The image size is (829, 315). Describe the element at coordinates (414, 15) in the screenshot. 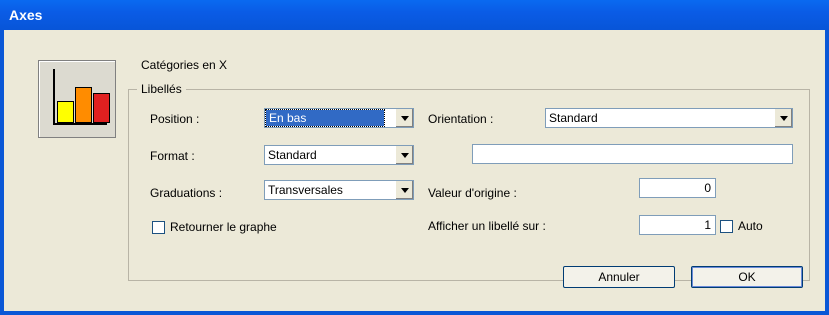

I see `title-bar: Axes` at that location.